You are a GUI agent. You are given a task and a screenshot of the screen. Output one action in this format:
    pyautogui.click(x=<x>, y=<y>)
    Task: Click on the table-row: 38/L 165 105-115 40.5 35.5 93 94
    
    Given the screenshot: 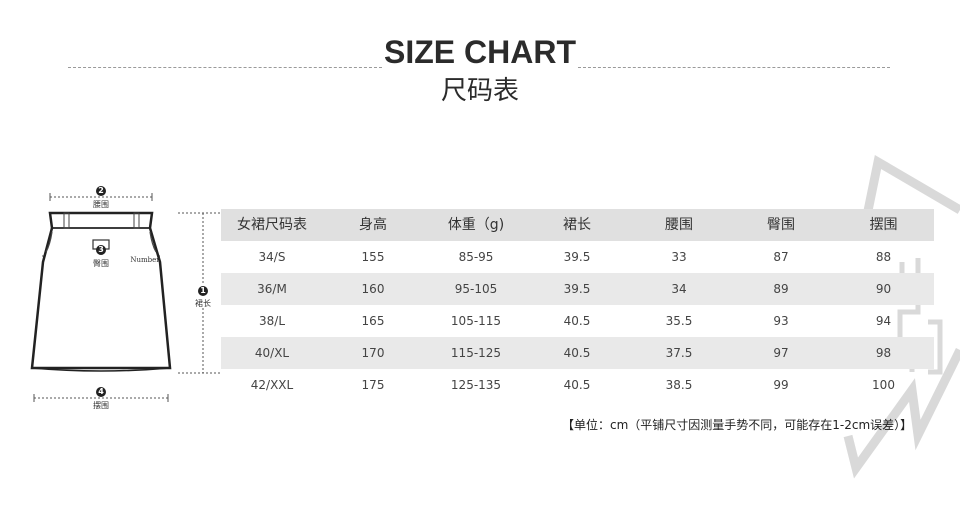 What is the action you would take?
    pyautogui.click(x=577, y=321)
    